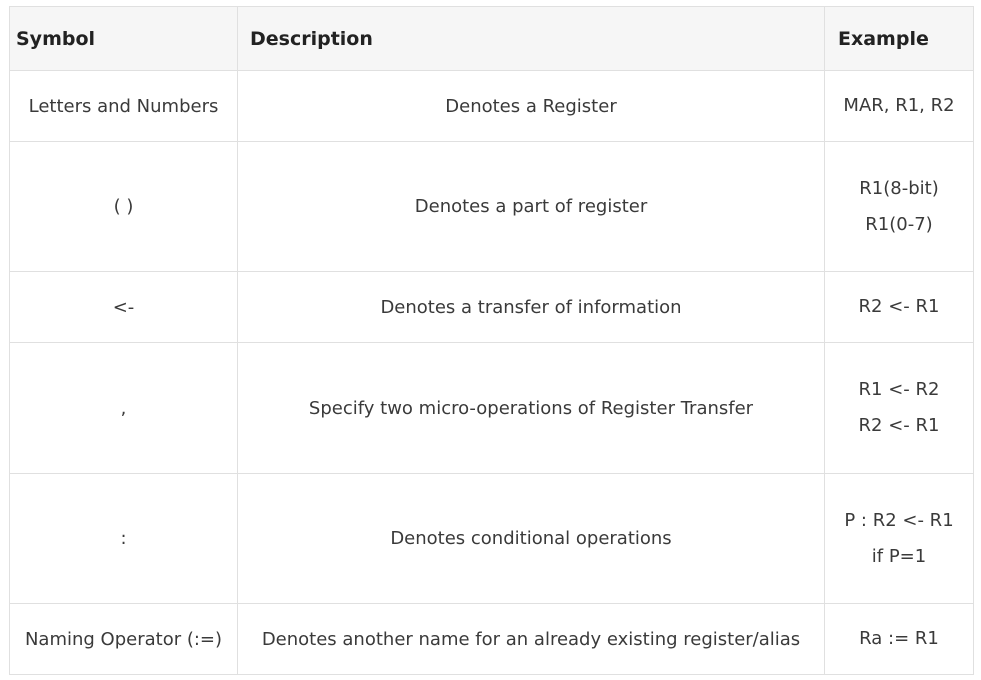  I want to click on symbol-cell: :, so click(123, 538).